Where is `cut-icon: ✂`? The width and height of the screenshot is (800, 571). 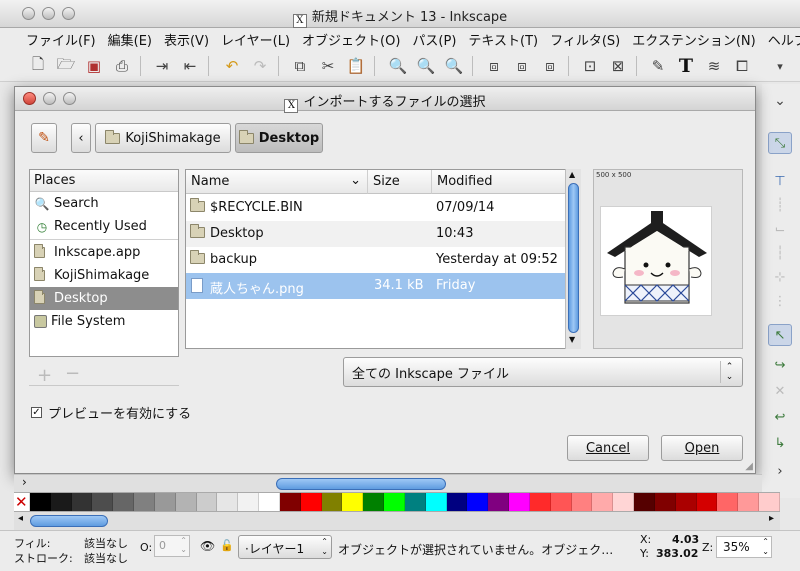 cut-icon: ✂ is located at coordinates (328, 66).